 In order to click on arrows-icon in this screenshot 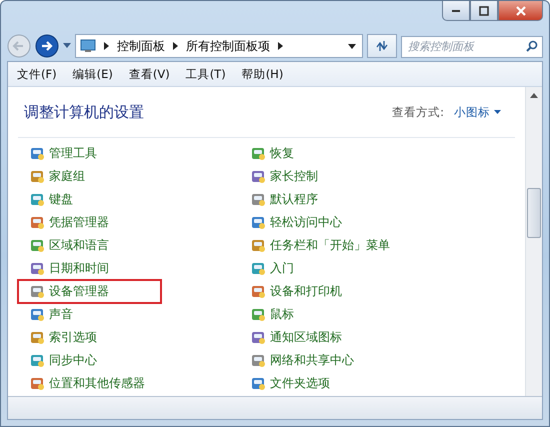, I will do `click(382, 46)`.